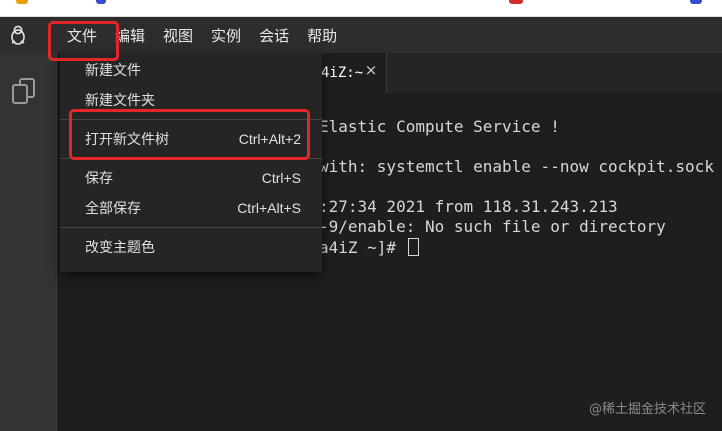 This screenshot has height=431, width=722. What do you see at coordinates (127, 140) in the screenshot?
I see `menu-item-label: 打开新文件树` at bounding box center [127, 140].